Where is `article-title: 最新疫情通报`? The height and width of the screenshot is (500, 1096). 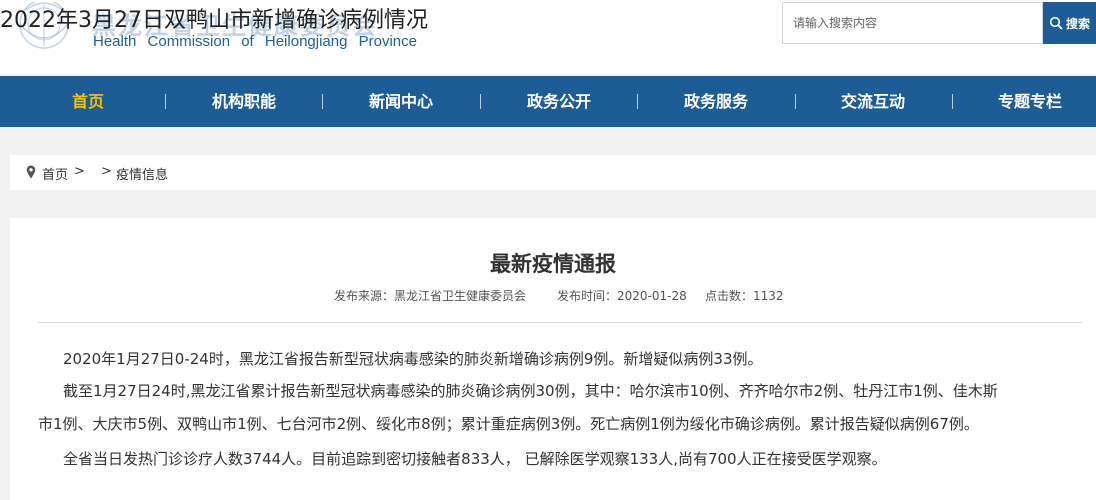
article-title: 最新疫情通报 is located at coordinates (553, 264).